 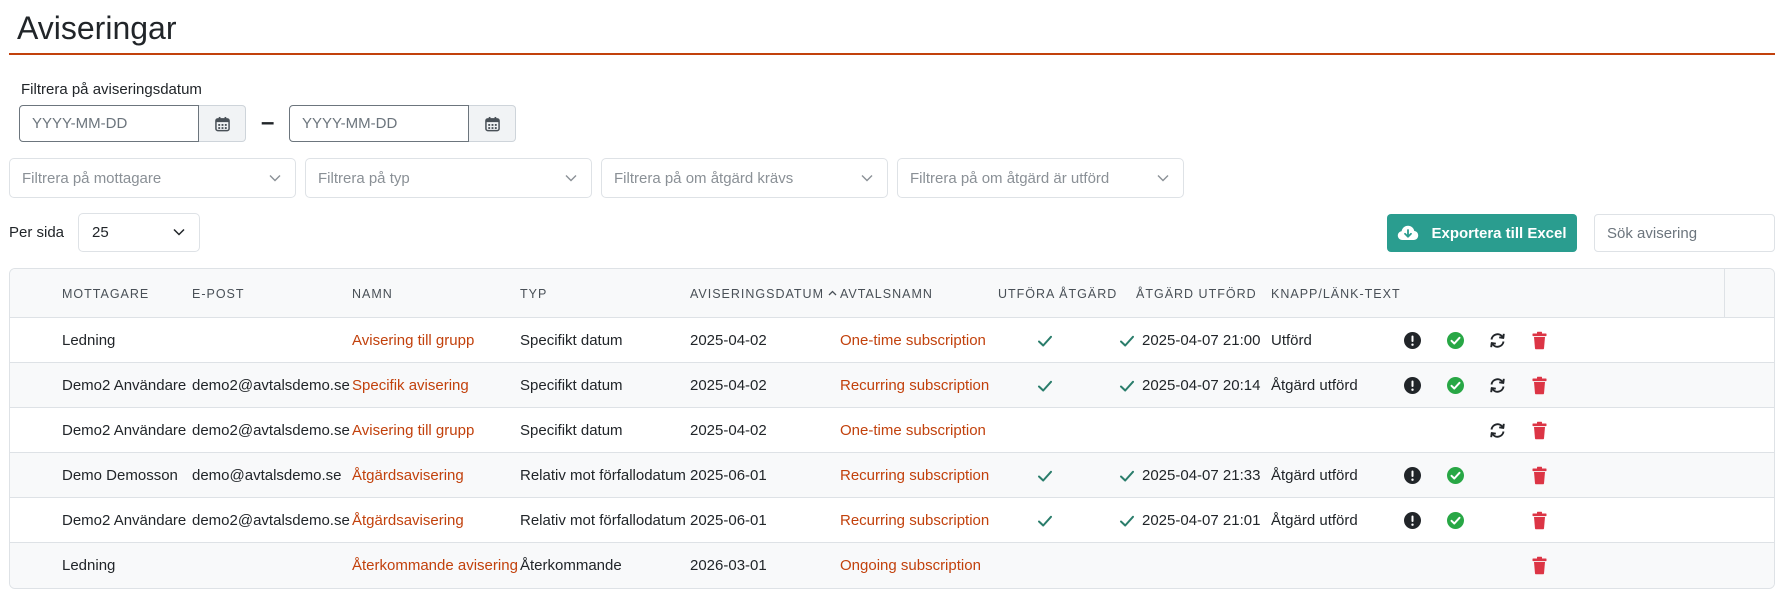 What do you see at coordinates (1684, 233) in the screenshot?
I see `search-input: Sök avisering` at bounding box center [1684, 233].